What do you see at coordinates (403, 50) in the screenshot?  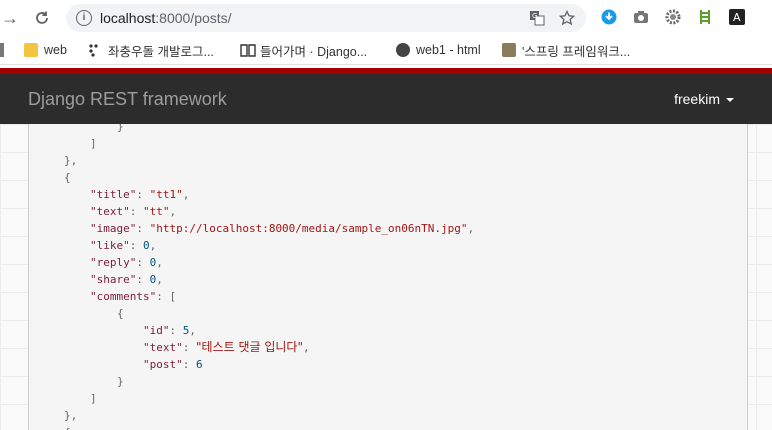 I see `globe-icon` at bounding box center [403, 50].